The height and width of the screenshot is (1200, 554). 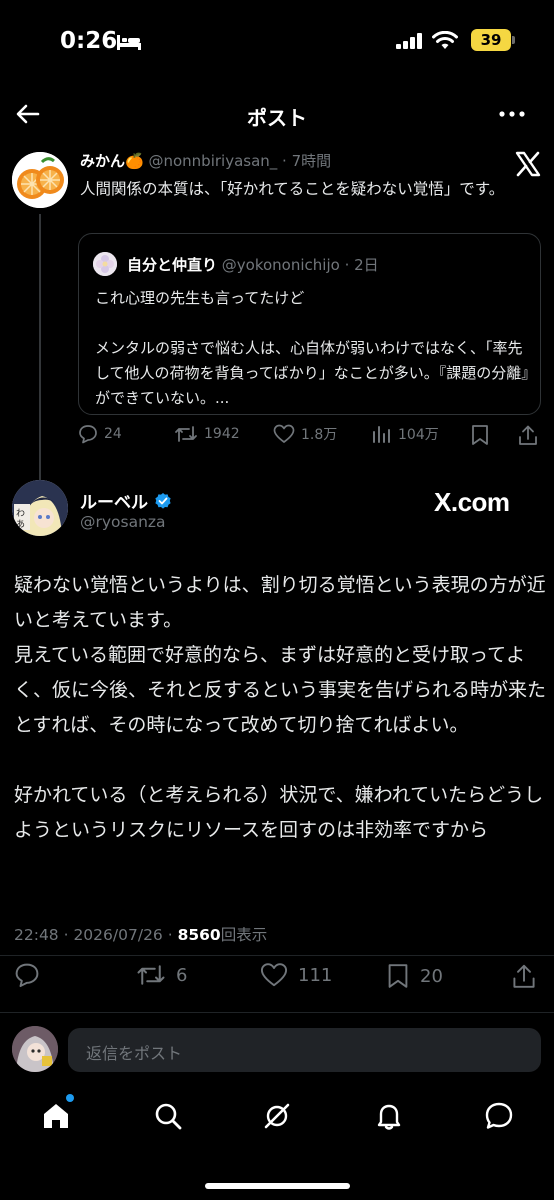 I want to click on main-avatar: わ あ, so click(x=40, y=508).